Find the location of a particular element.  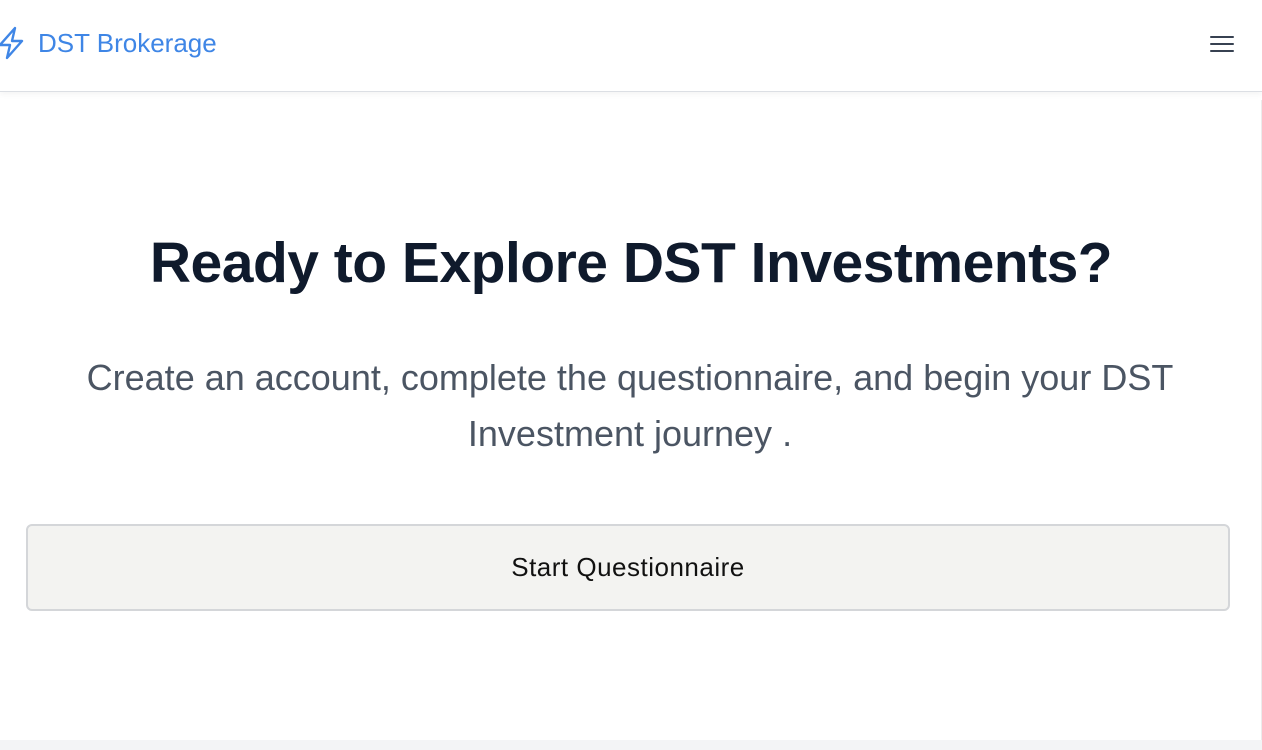

brand-label: DST Brokerage is located at coordinates (127, 43).